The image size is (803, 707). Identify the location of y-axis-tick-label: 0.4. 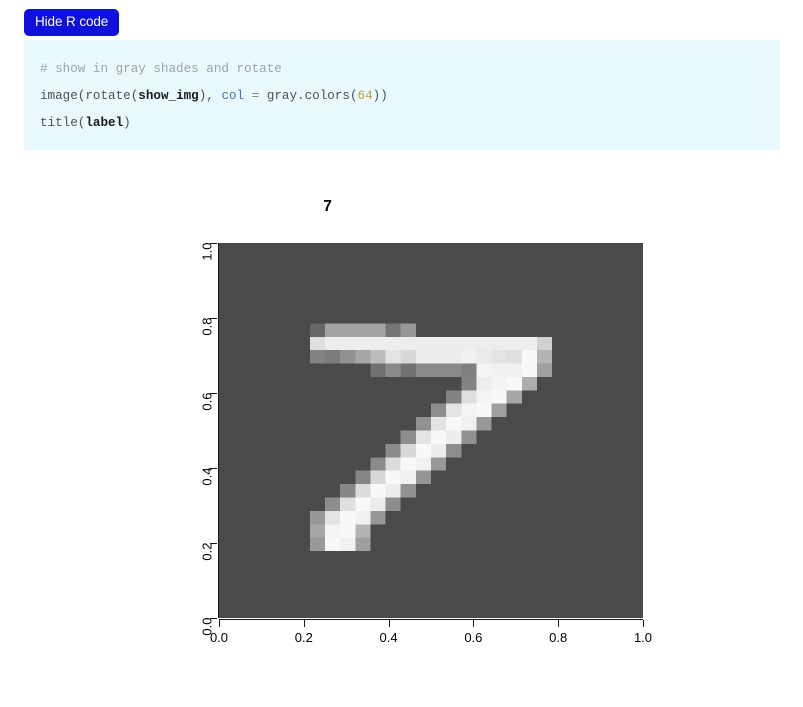
(207, 476).